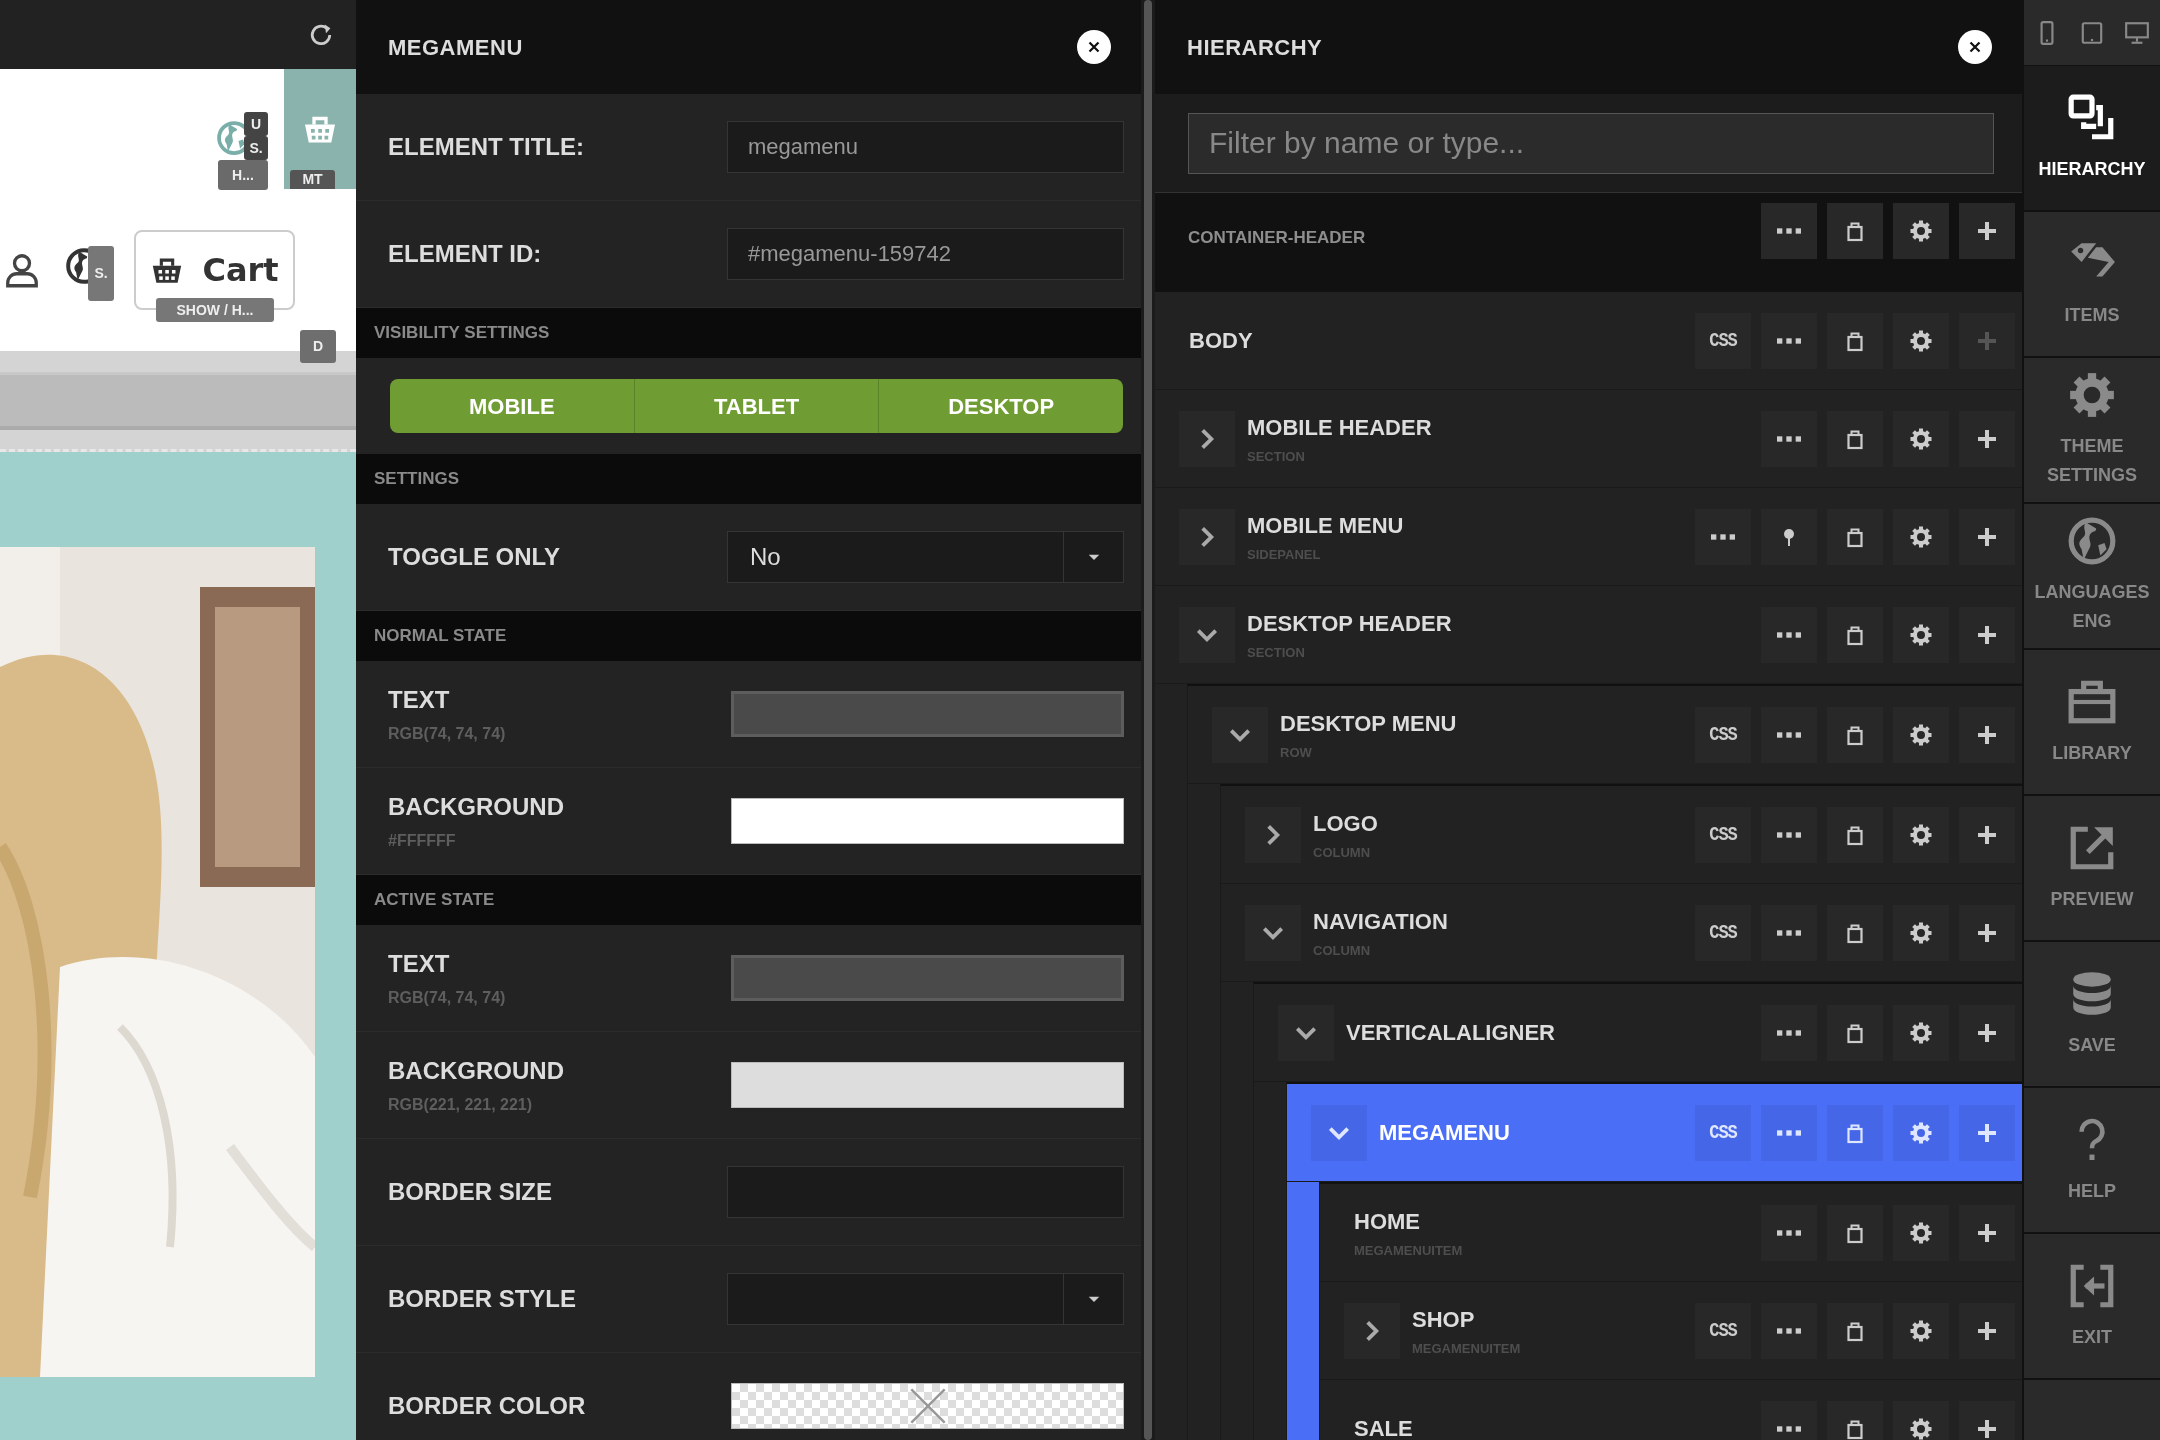 Image resolution: width=2160 pixels, height=1440 pixels. Describe the element at coordinates (416, 479) in the screenshot. I see `section-title: SETTINGS` at that location.